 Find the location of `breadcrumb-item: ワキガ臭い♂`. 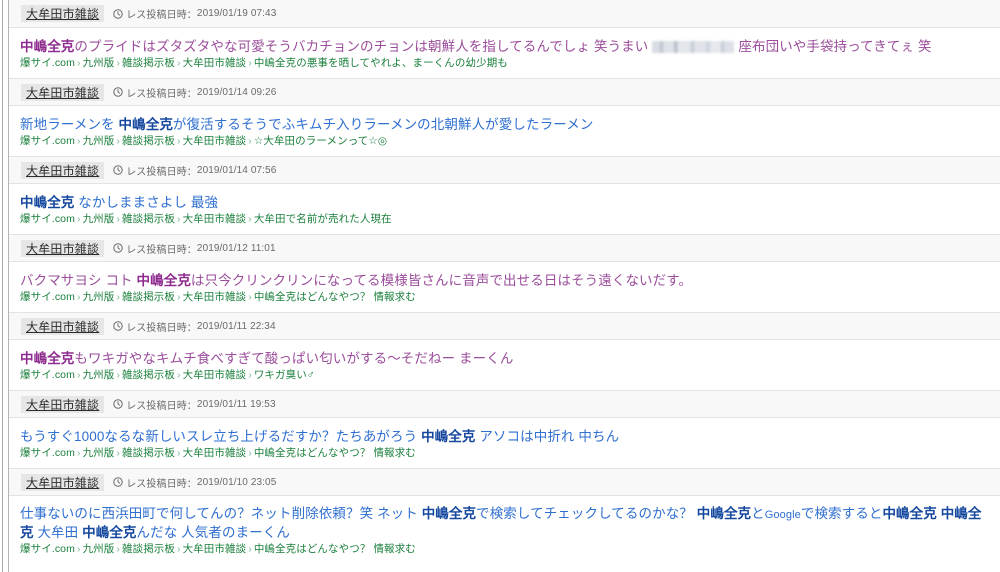

breadcrumb-item: ワキガ臭い♂ is located at coordinates (284, 375).